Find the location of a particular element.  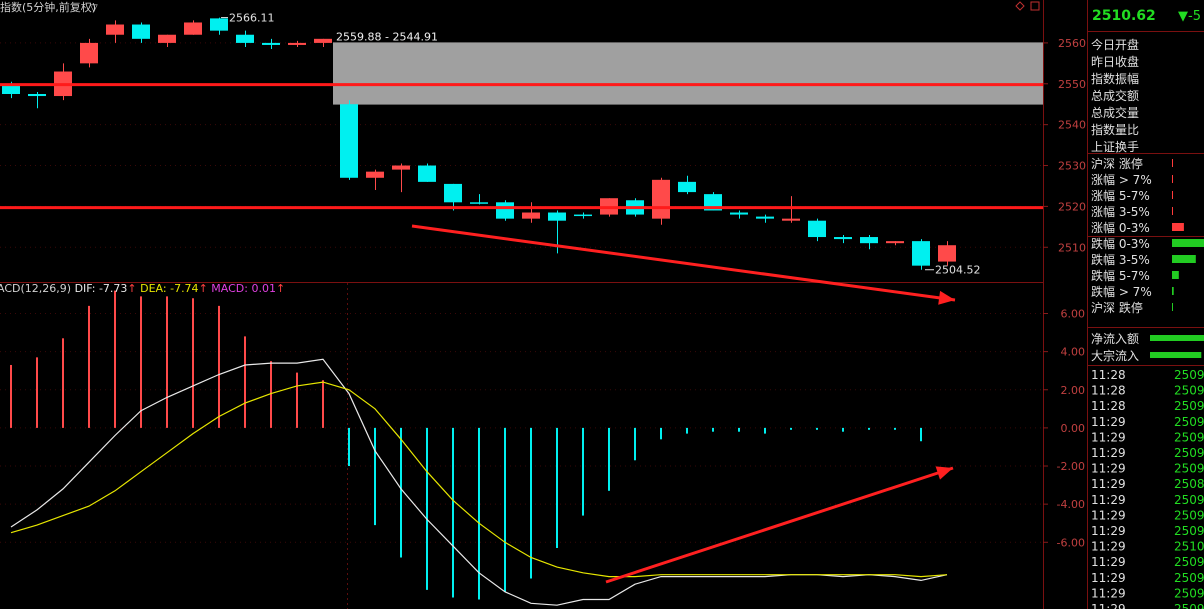

diamond-icon is located at coordinates (1020, 6).